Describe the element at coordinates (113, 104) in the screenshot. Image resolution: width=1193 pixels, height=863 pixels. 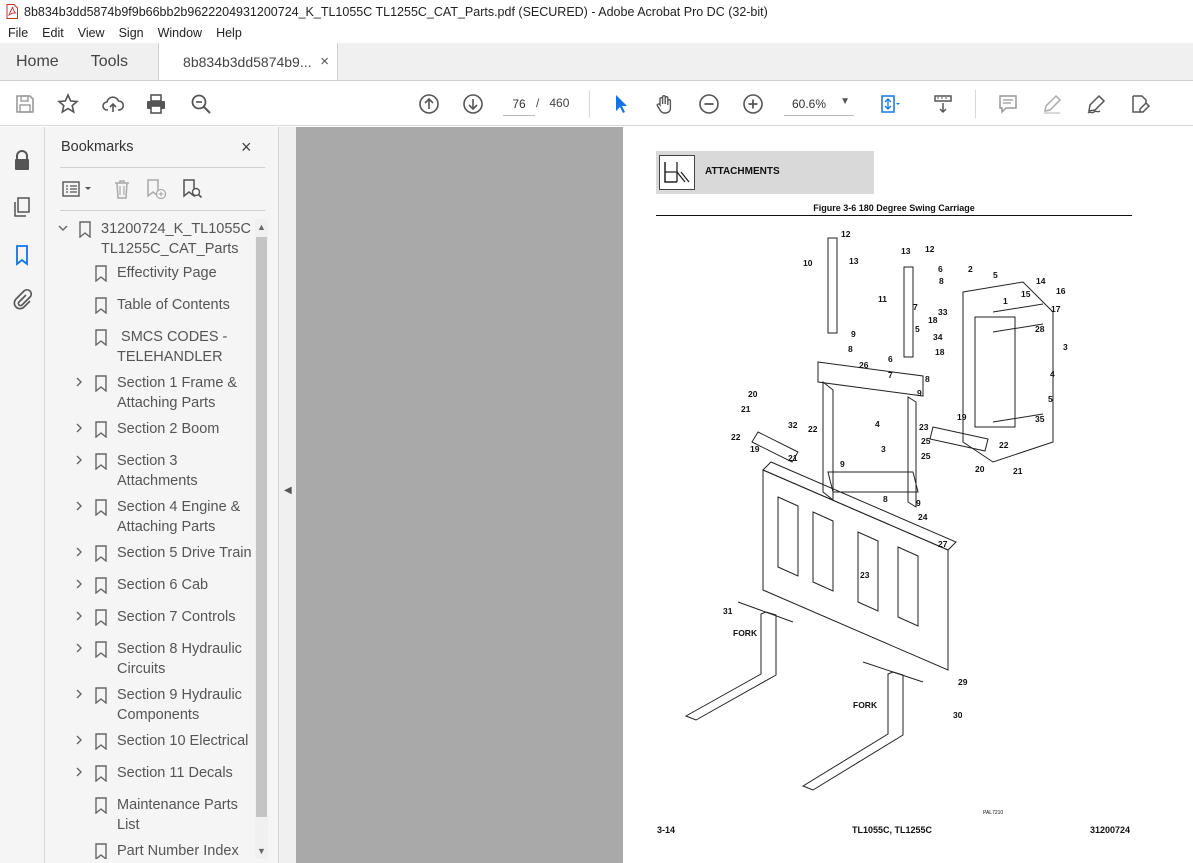
I see `upload-cloud-icon` at that location.